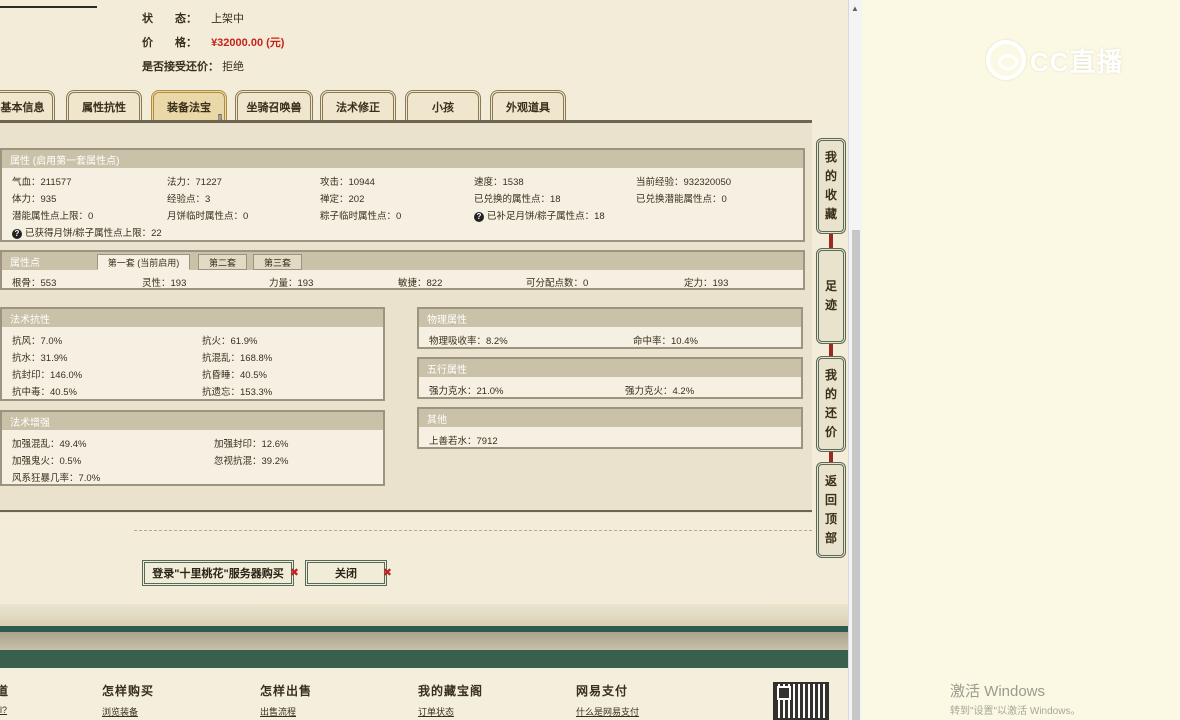 This screenshot has height=720, width=1180. What do you see at coordinates (37, 341) in the screenshot?
I see `resist-value: 抗风：7.0%` at bounding box center [37, 341].